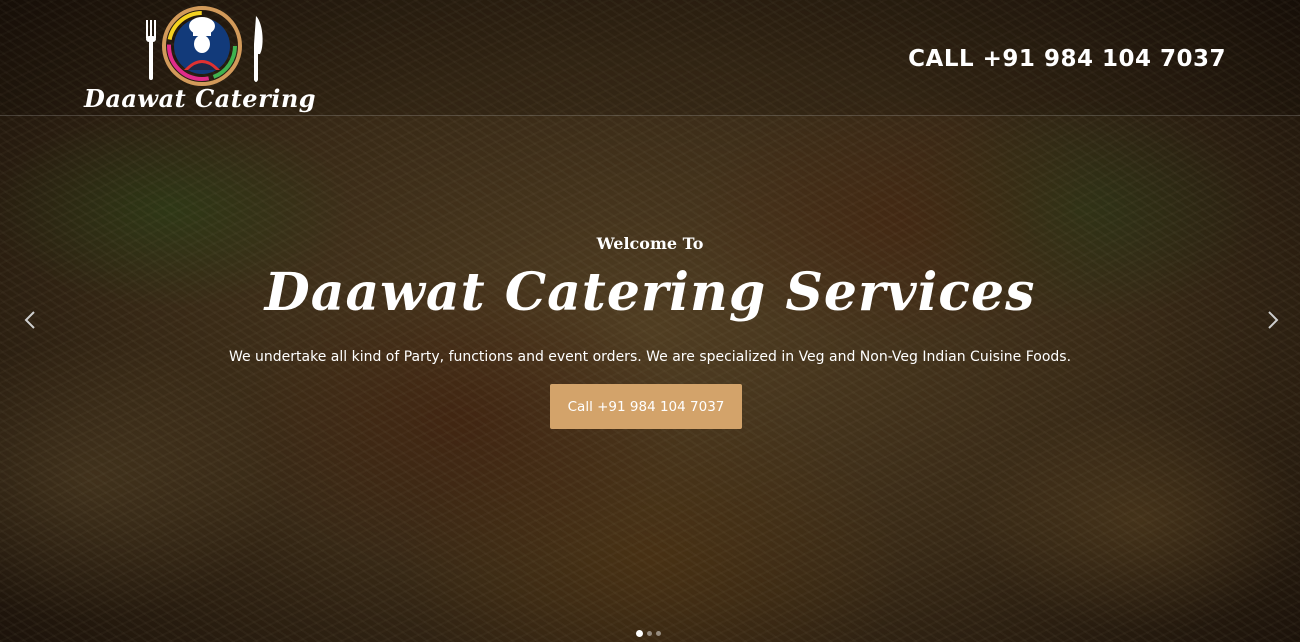 The width and height of the screenshot is (1300, 642). What do you see at coordinates (650, 243) in the screenshot?
I see `hero-welcome-text: Welcome To` at bounding box center [650, 243].